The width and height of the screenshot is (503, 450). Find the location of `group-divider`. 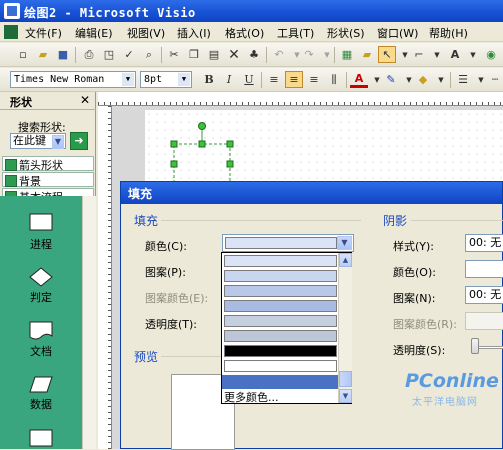

group-divider is located at coordinates (261, 220).